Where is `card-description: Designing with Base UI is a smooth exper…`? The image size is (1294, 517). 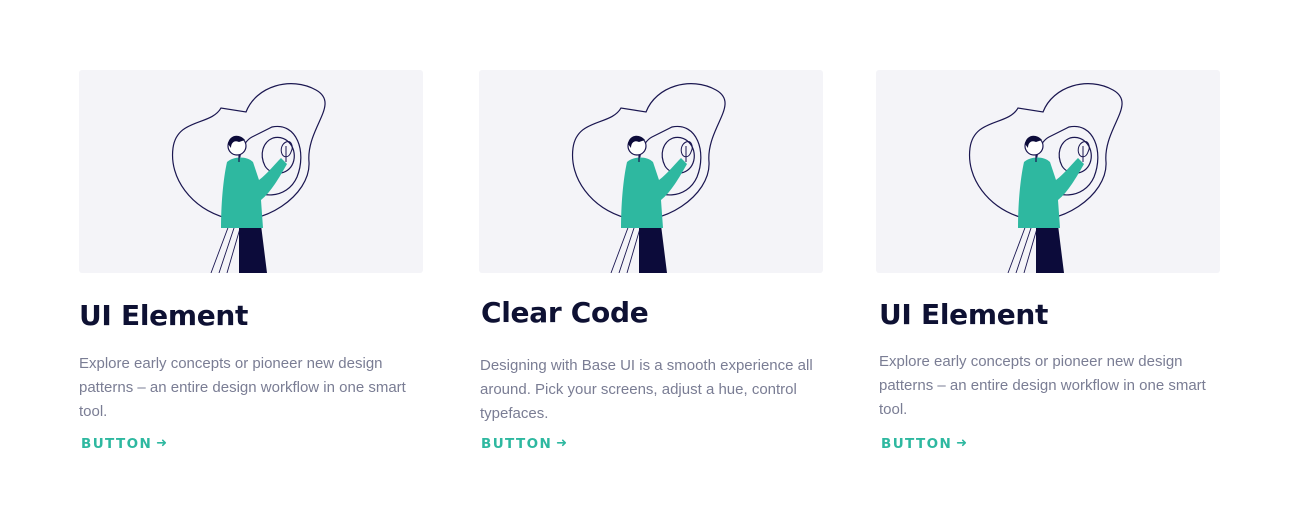 card-description: Designing with Base UI is a smooth exper… is located at coordinates (646, 389).